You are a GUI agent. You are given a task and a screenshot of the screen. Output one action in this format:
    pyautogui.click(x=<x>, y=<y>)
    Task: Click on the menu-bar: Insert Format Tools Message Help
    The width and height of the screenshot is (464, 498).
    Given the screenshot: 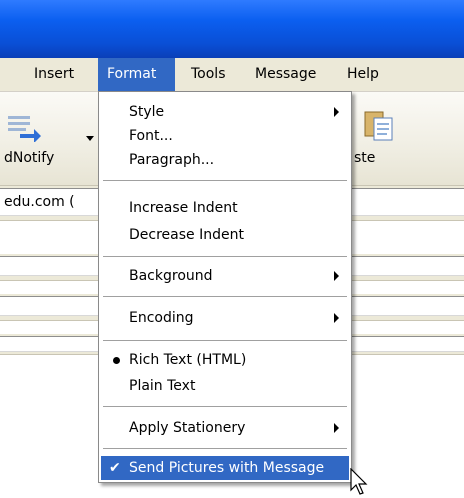 What is the action you would take?
    pyautogui.click(x=232, y=75)
    